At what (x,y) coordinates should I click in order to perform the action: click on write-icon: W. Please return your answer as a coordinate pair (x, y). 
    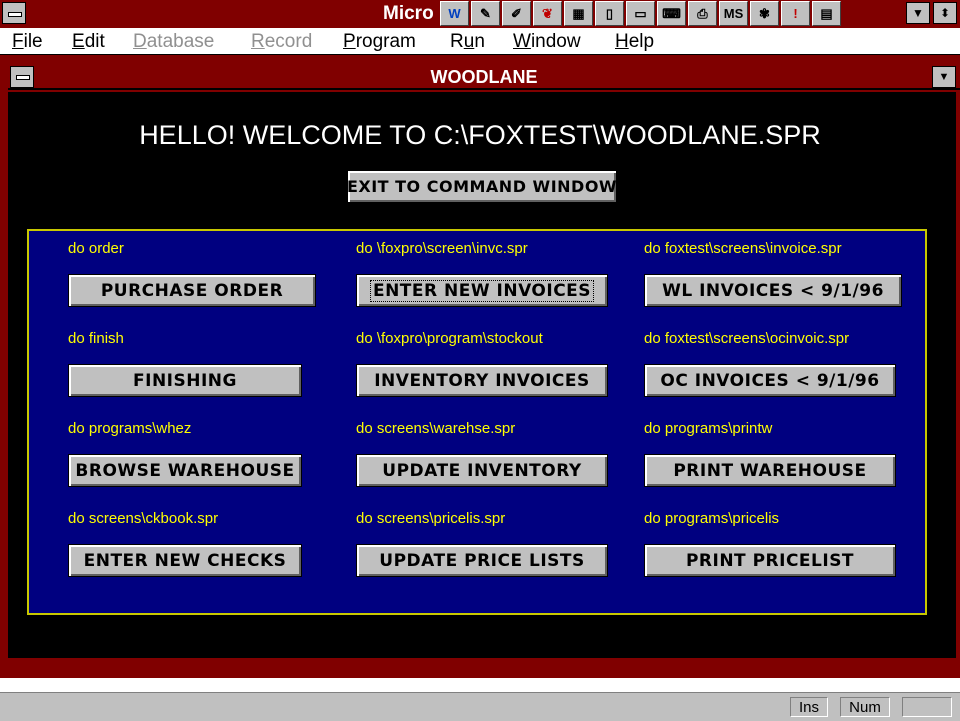
    Looking at the image, I should click on (454, 13).